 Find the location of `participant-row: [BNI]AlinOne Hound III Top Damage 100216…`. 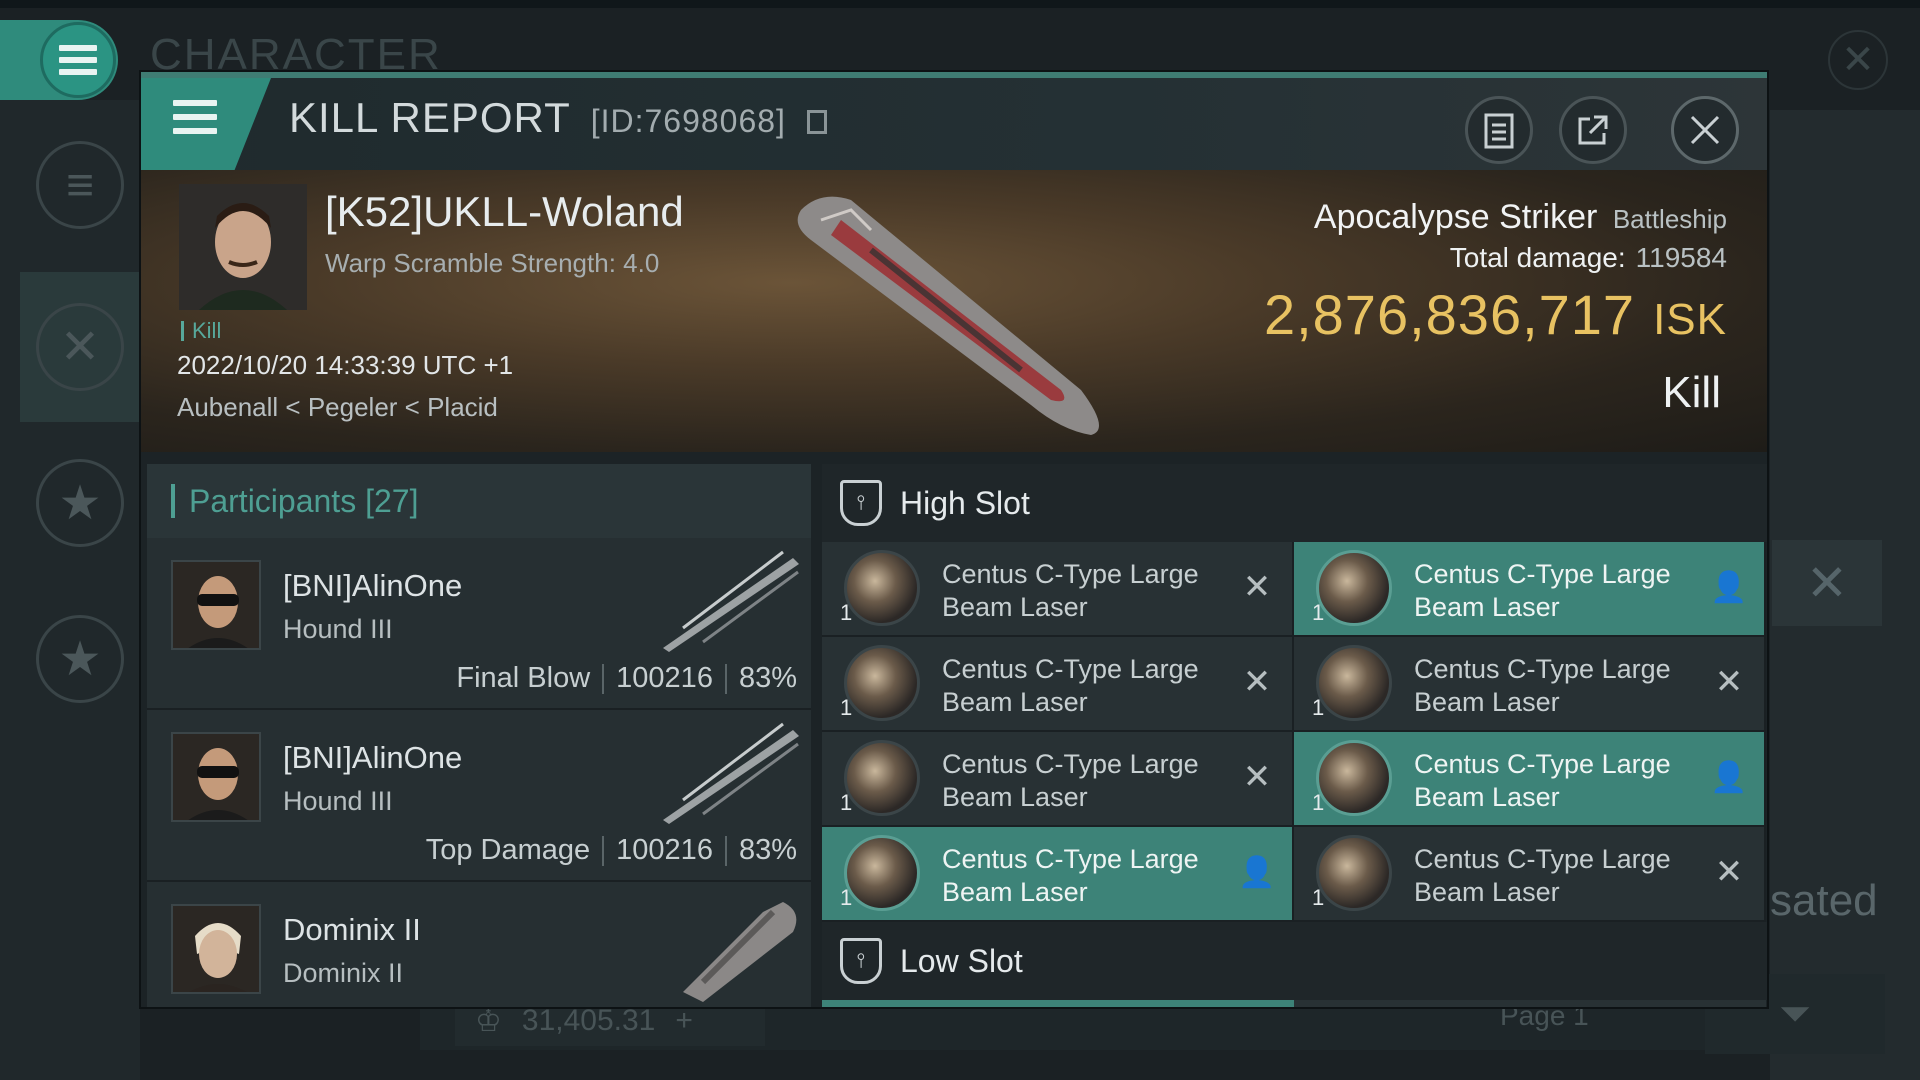

participant-row: [BNI]AlinOne Hound III Top Damage 100216… is located at coordinates (479, 796).